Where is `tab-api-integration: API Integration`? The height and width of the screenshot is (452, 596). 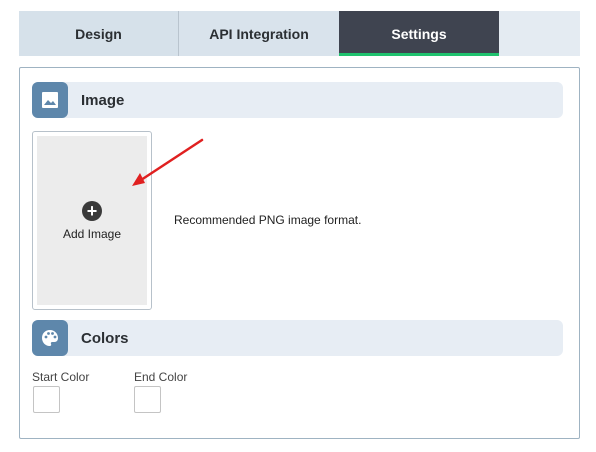 tab-api-integration: API Integration is located at coordinates (259, 33).